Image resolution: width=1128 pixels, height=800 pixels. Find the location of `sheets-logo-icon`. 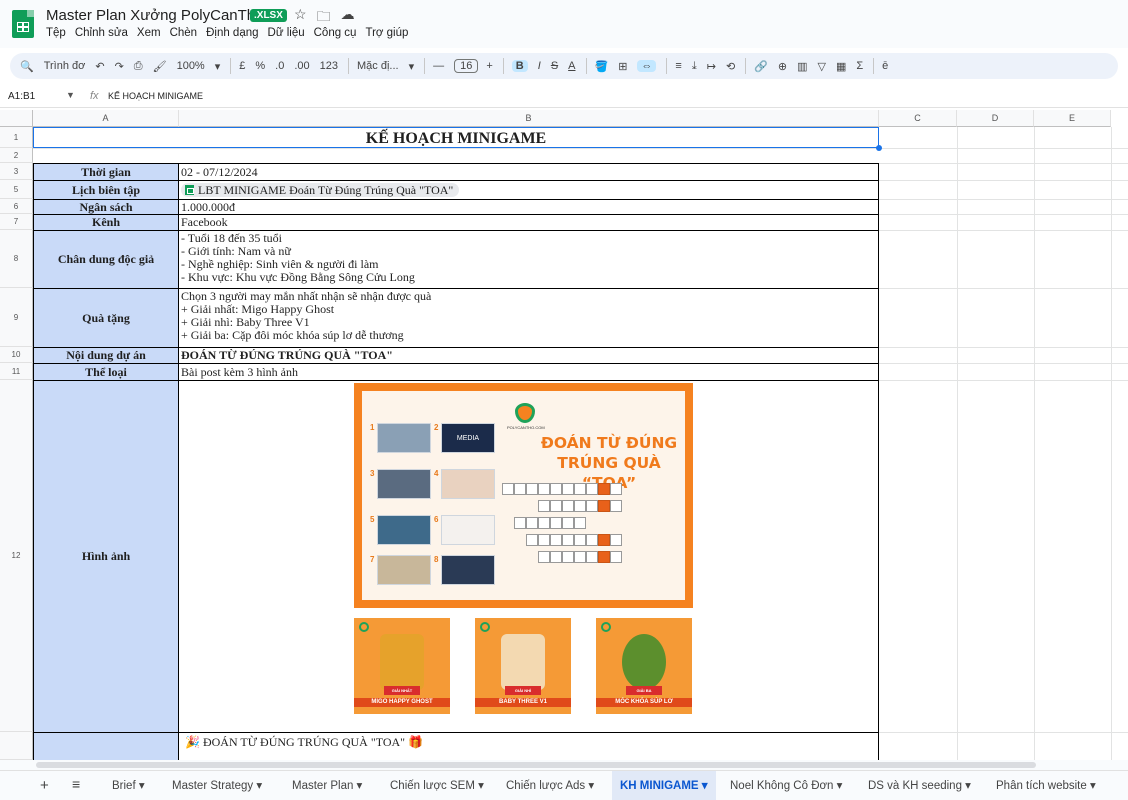

sheets-logo-icon is located at coordinates (23, 24).